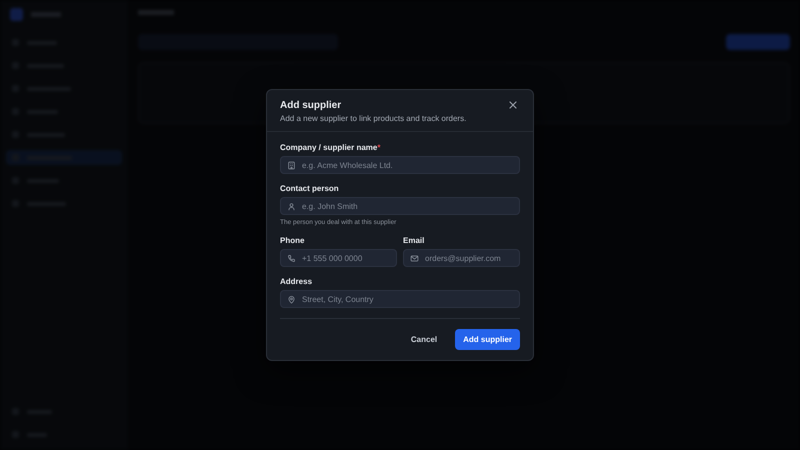 This screenshot has width=800, height=450. I want to click on mail-icon, so click(414, 258).